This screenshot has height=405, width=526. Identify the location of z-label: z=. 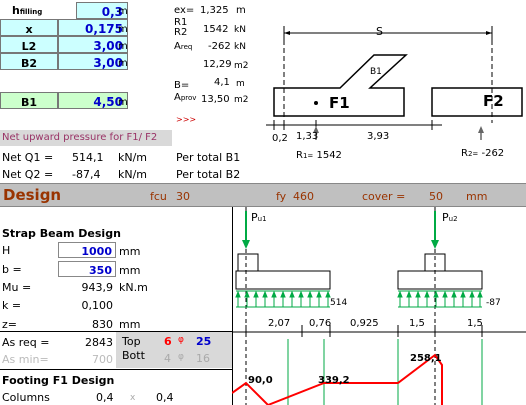
(9, 324).